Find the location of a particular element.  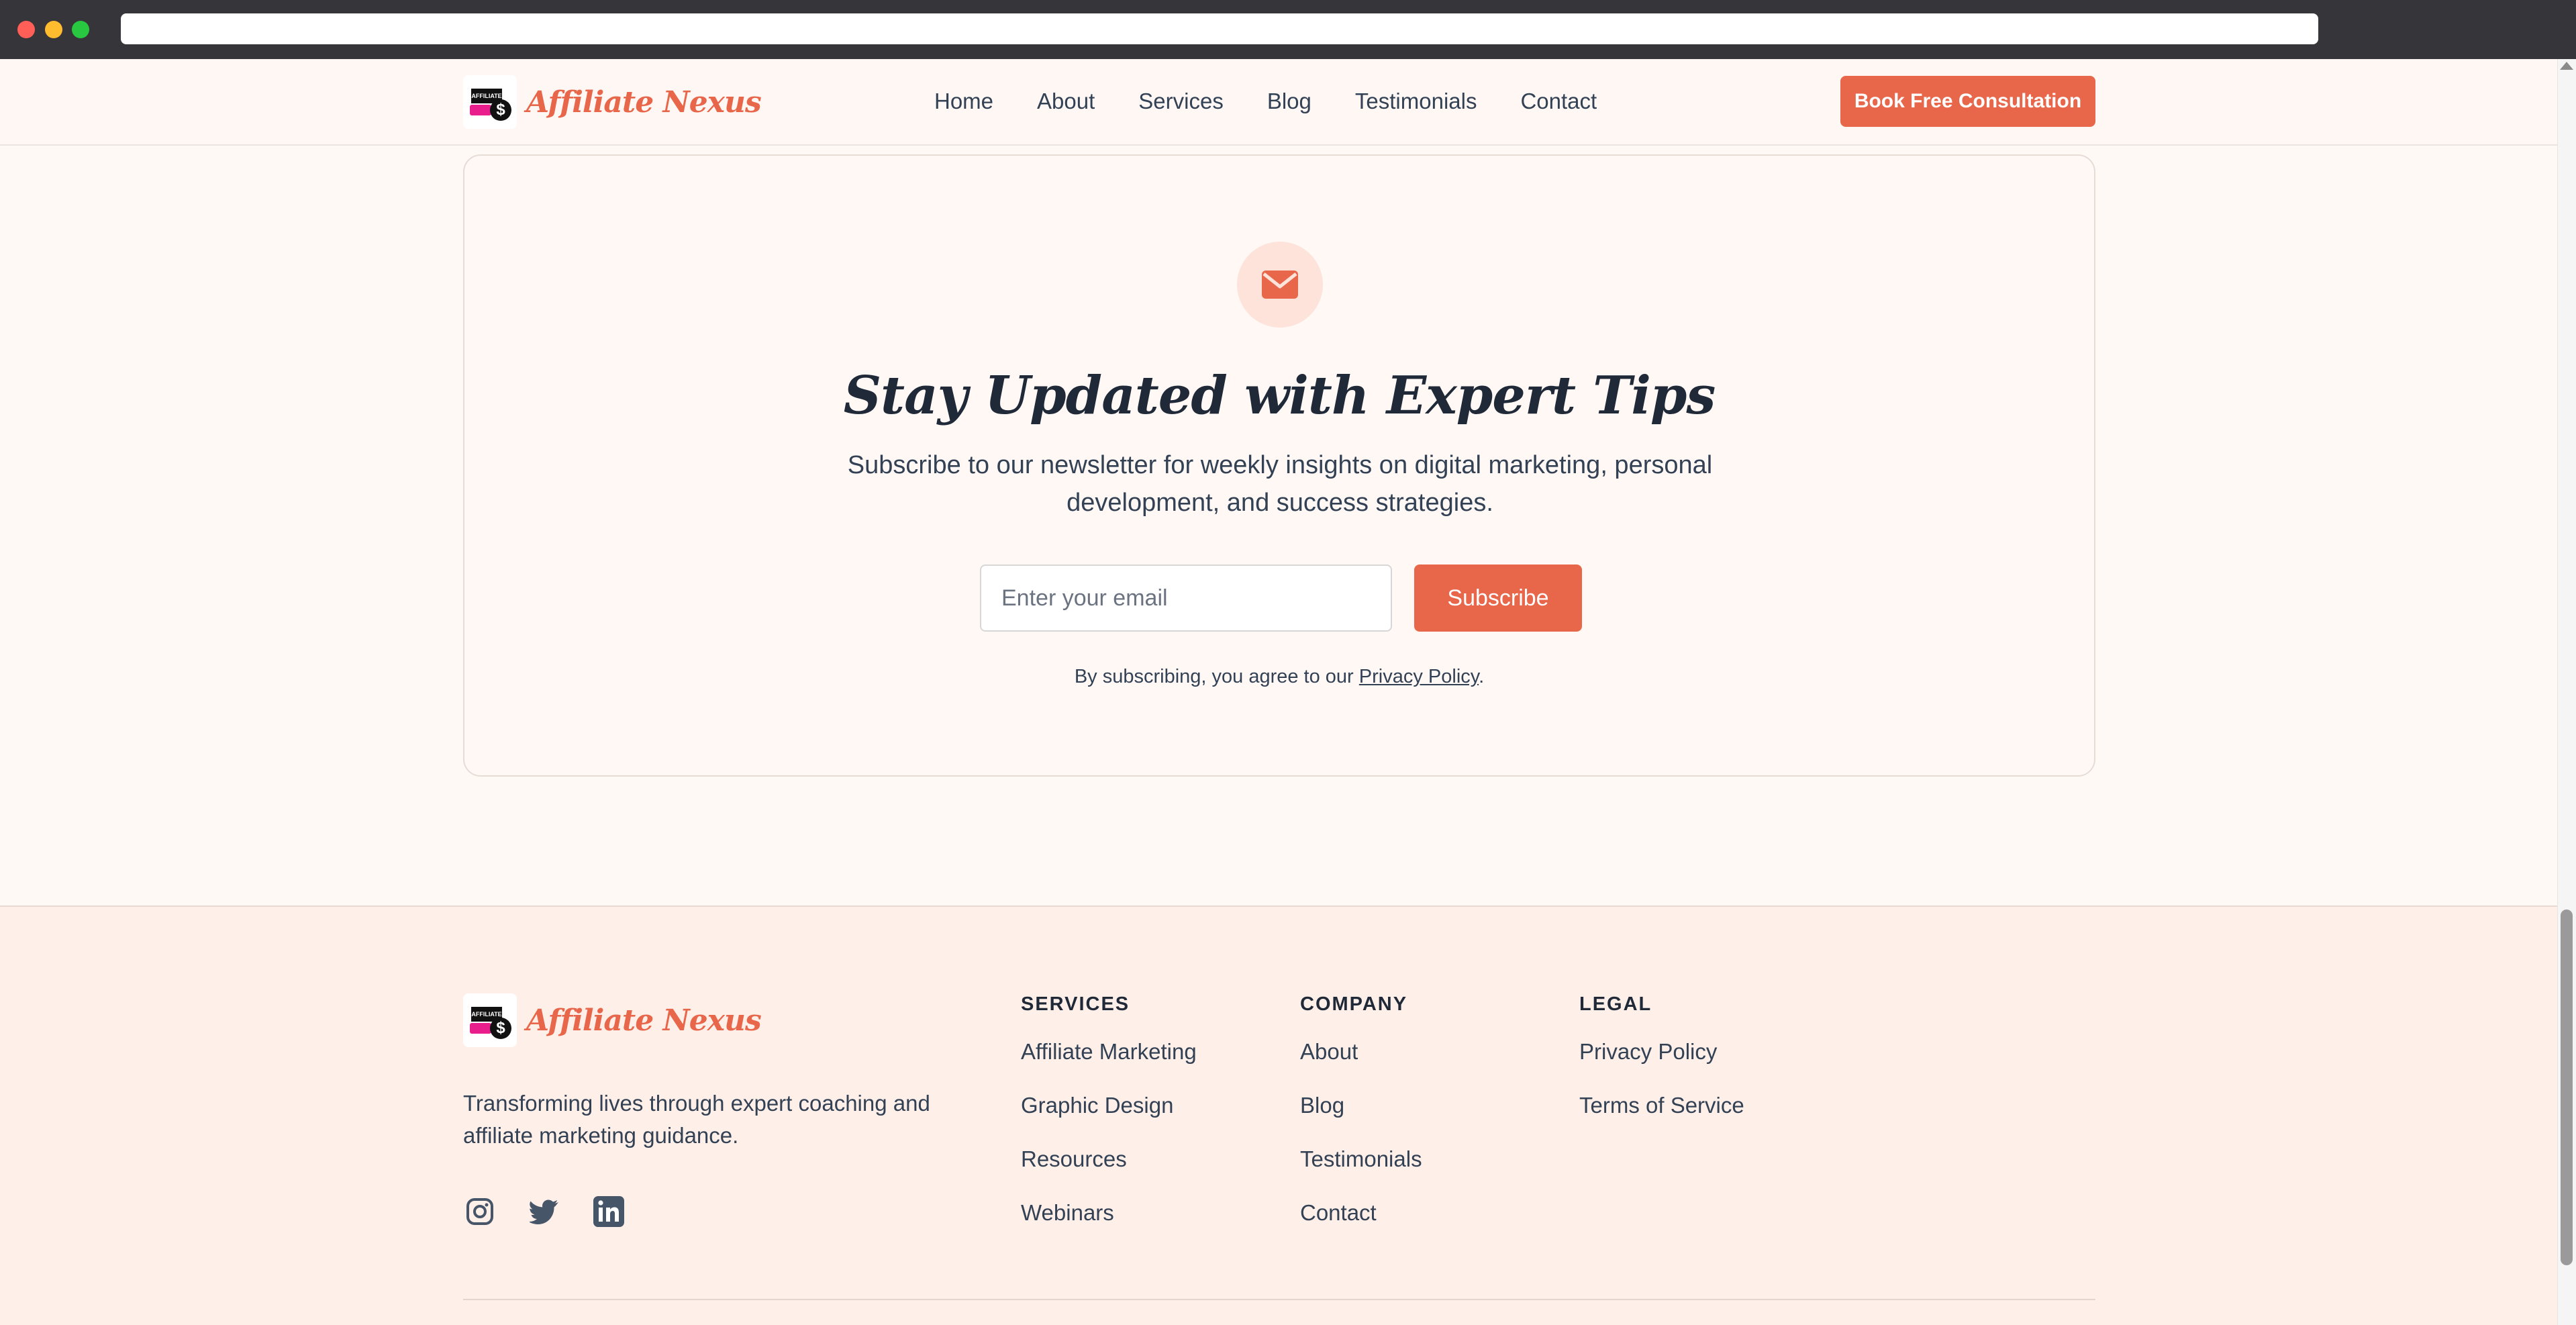

logo-pink-tag is located at coordinates (480, 110).